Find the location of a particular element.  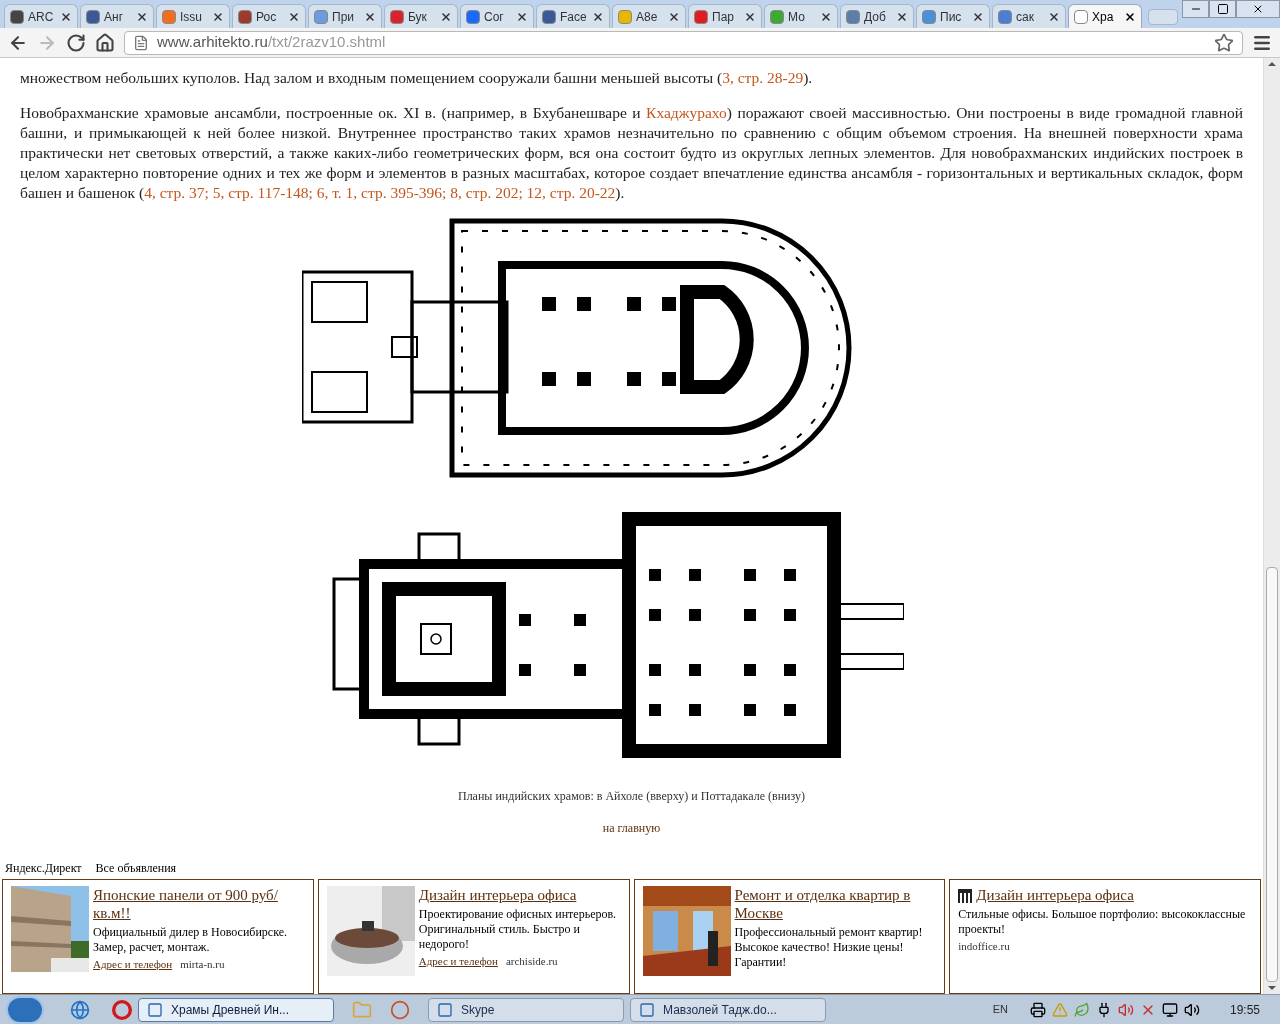

ad-title-link: Японские панели от 900 руб/кв.м!! is located at coordinates (199, 904).